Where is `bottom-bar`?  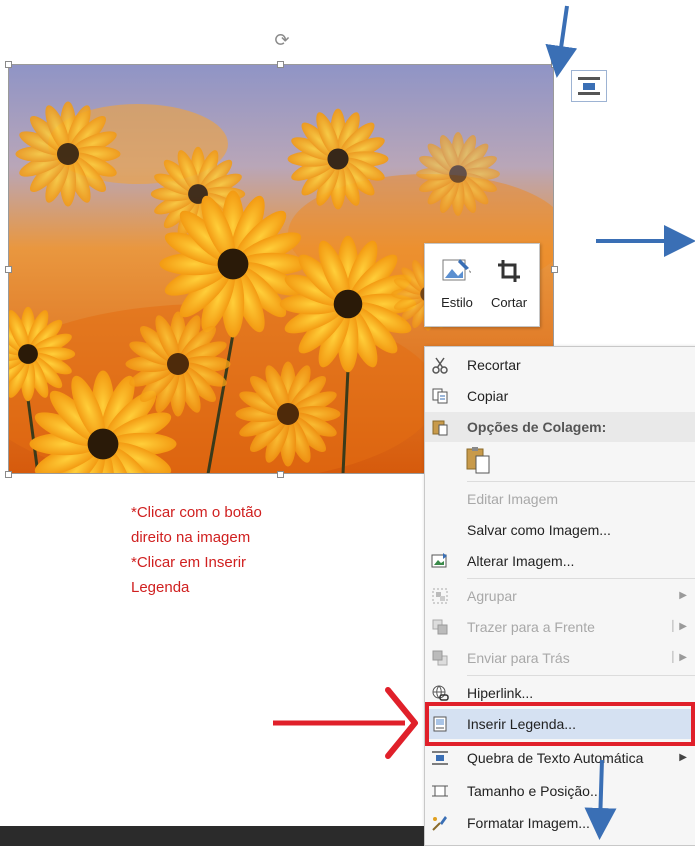 bottom-bar is located at coordinates (212, 836).